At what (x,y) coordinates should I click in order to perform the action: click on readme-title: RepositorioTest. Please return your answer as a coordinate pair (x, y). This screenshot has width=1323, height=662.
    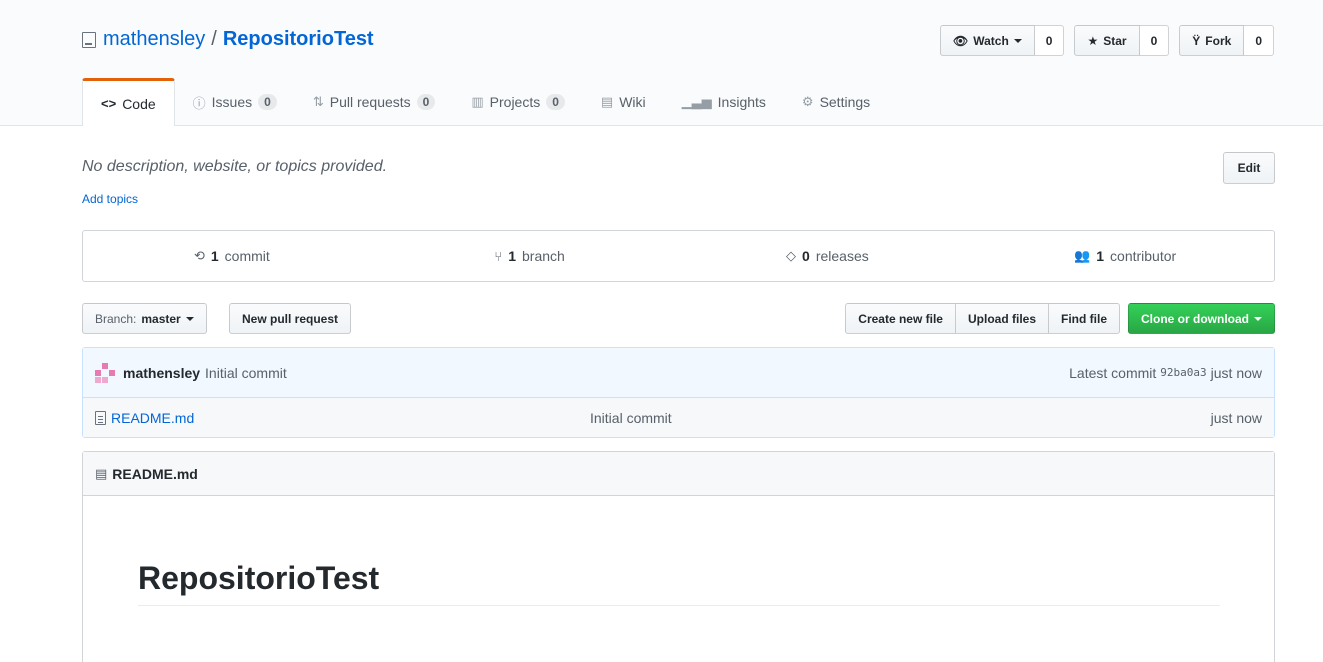
    Looking at the image, I should click on (679, 583).